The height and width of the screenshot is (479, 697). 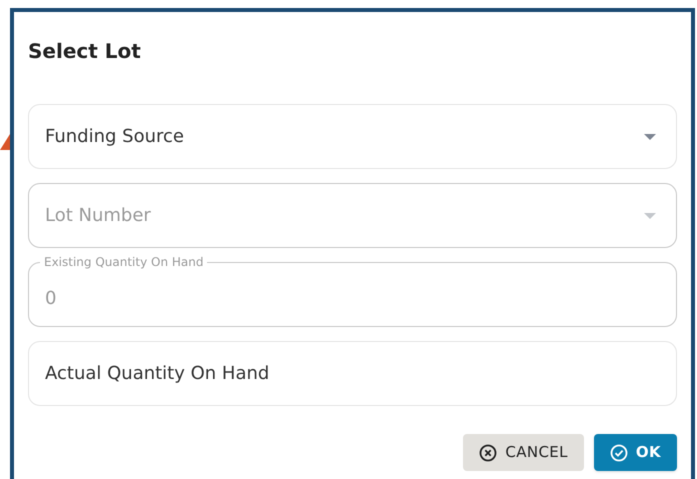 I want to click on field-label: Actual Quantity On Hand, so click(x=157, y=374).